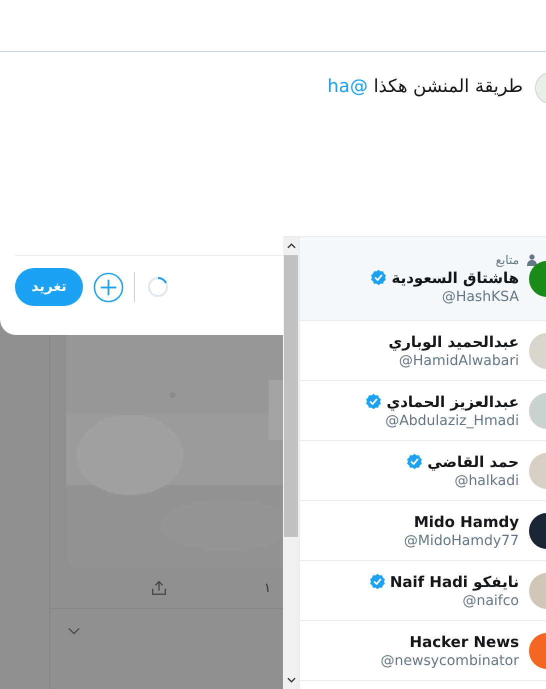 The height and width of the screenshot is (689, 546). Describe the element at coordinates (452, 401) in the screenshot. I see `account-name: عبدالعزيز الحمادي` at that location.